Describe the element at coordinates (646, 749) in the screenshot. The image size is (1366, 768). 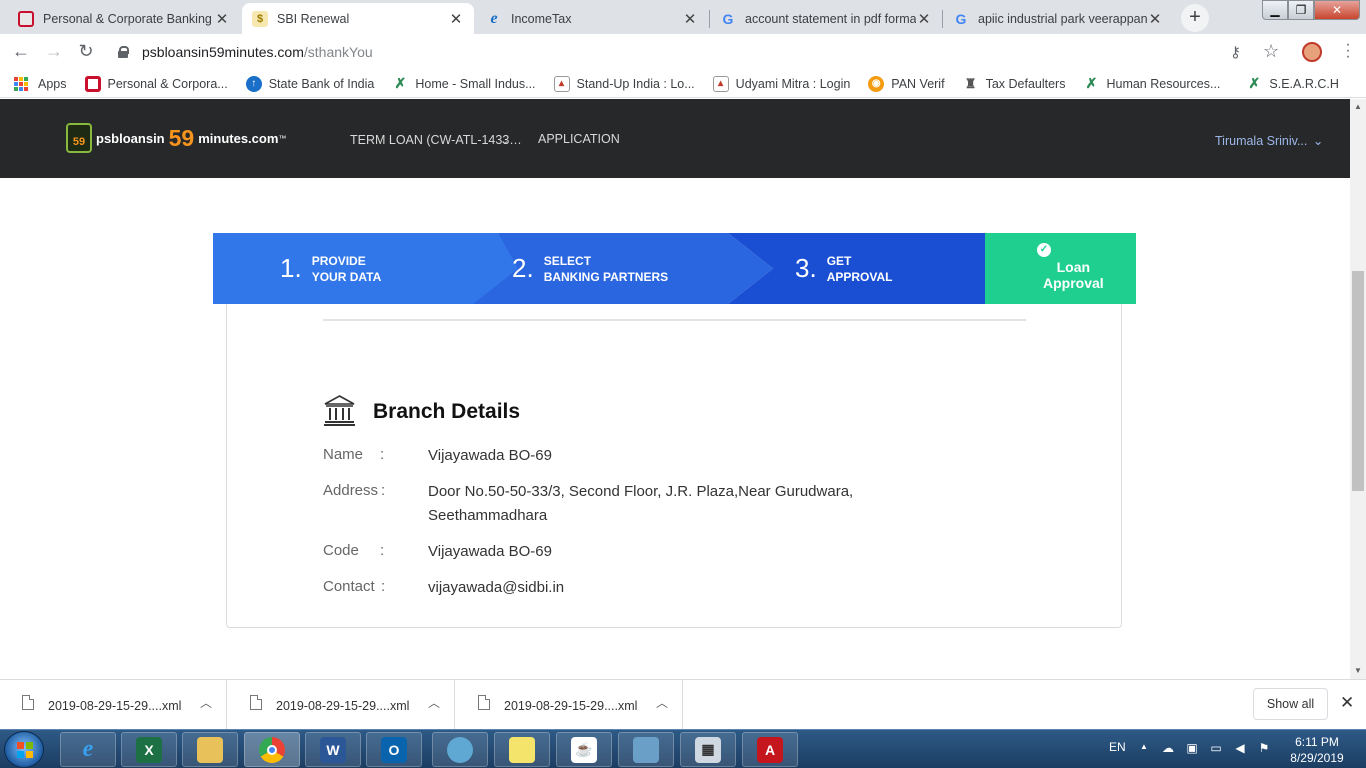
I see `photo-viewer-icon` at that location.